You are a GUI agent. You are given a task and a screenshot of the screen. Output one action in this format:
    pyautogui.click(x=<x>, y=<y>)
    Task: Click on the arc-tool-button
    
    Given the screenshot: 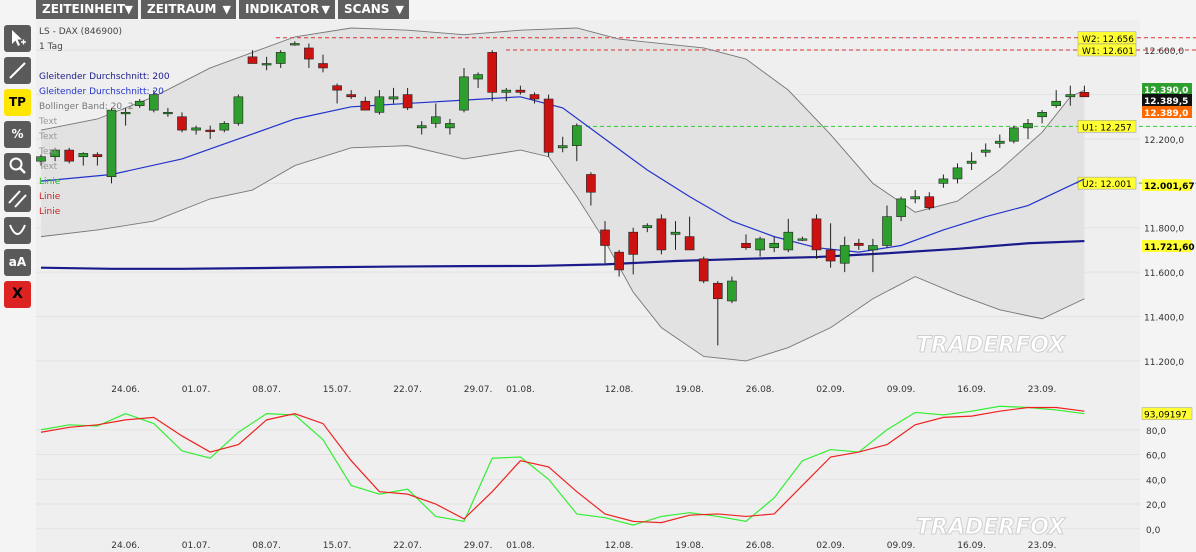 What is the action you would take?
    pyautogui.click(x=17, y=230)
    